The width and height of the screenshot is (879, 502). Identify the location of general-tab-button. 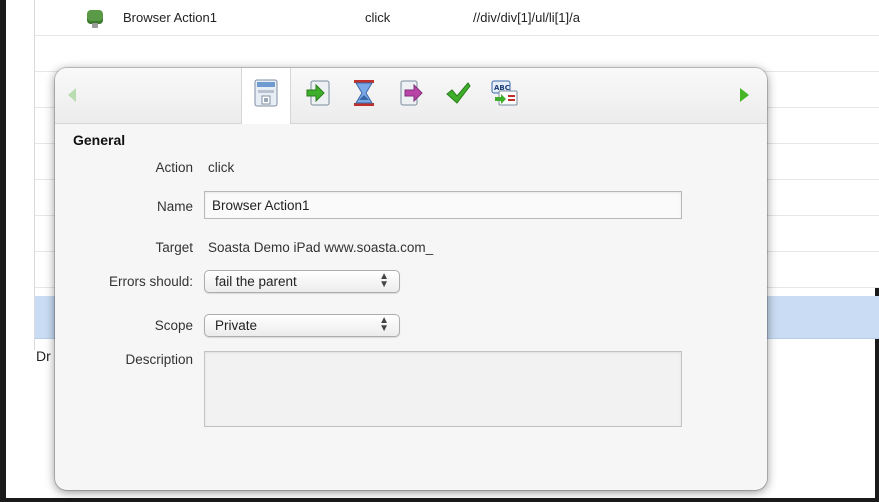
(266, 96).